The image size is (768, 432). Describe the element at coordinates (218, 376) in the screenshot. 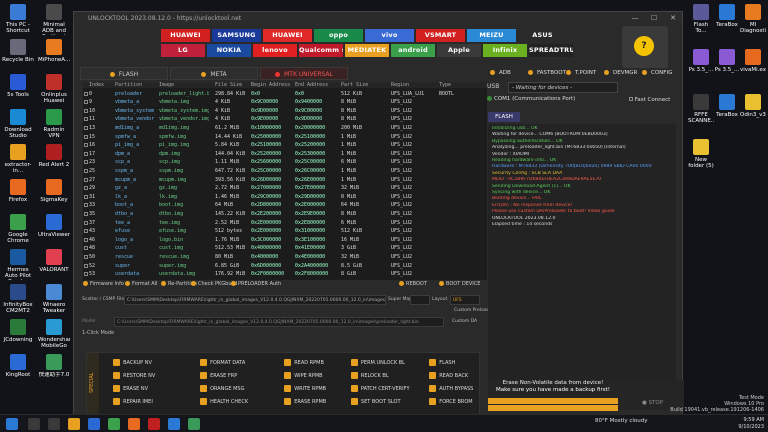

I see `panel-button: ERASE FRP` at that location.